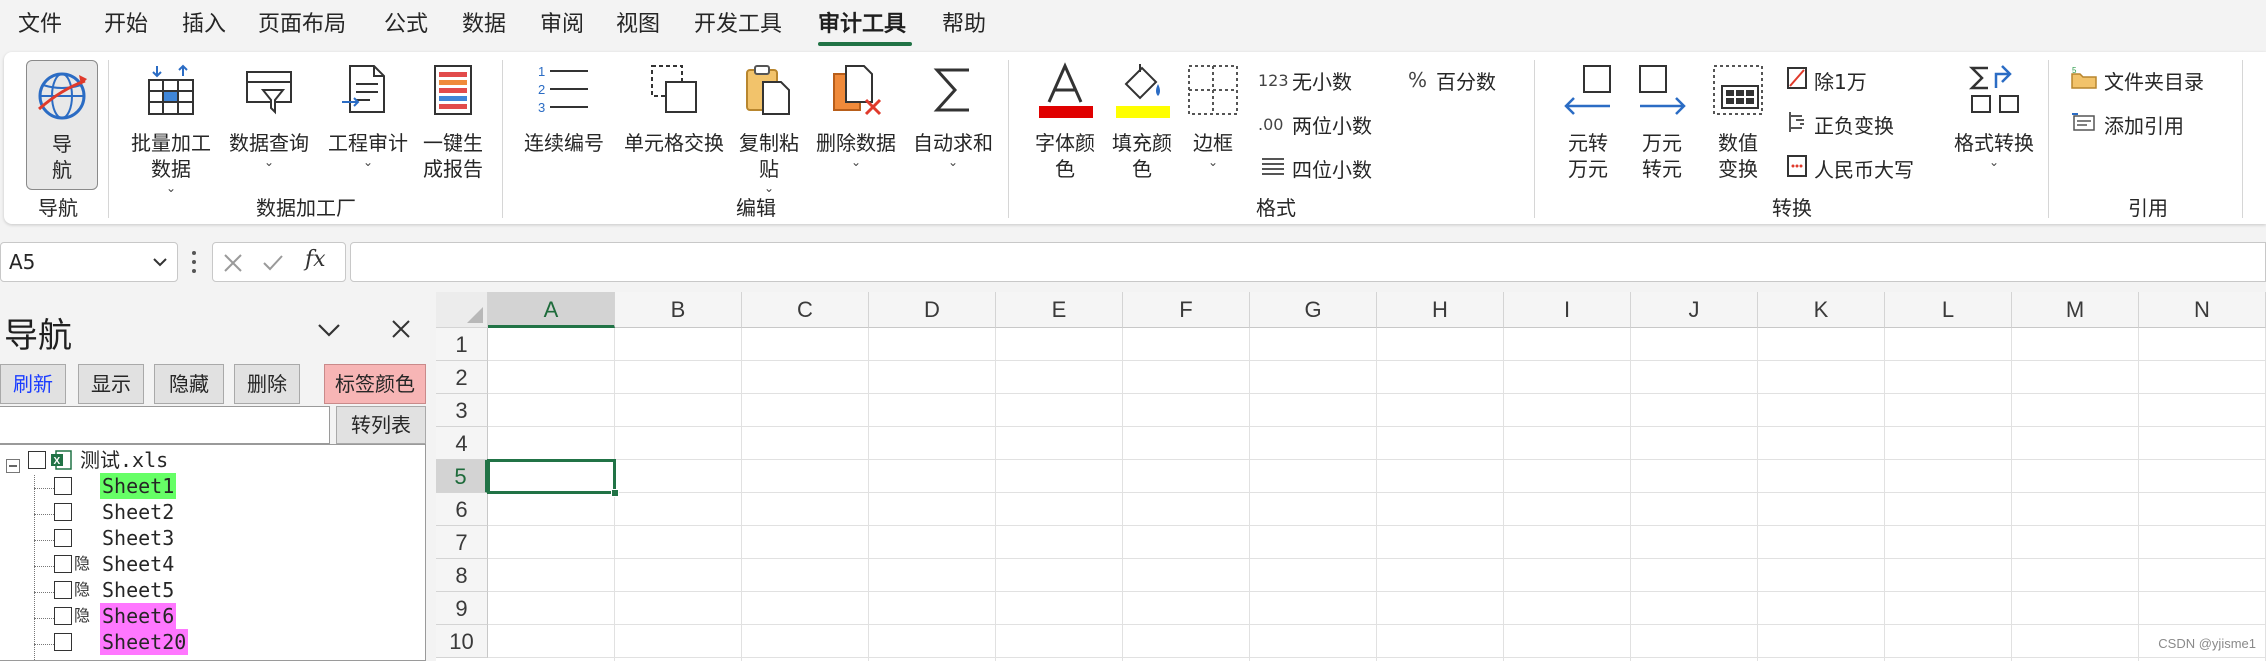 This screenshot has width=2266, height=661. I want to click on more-options-icon, so click(194, 264).